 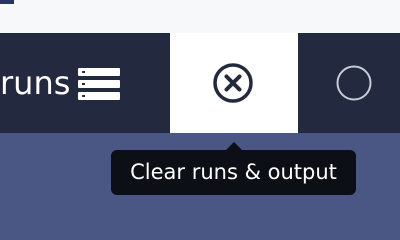 I want to click on tooltip: Clear runs & output, so click(x=233, y=172).